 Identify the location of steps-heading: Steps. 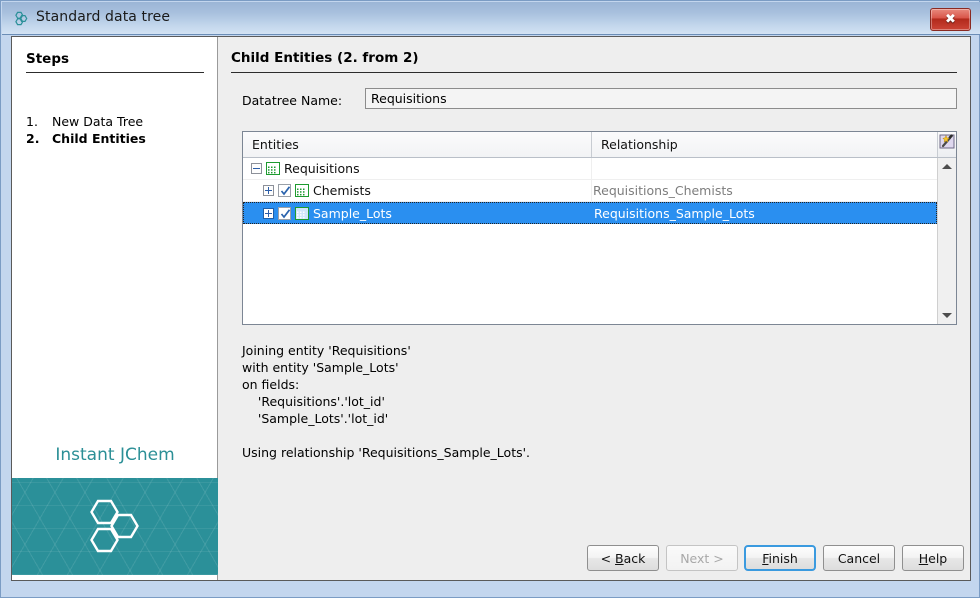
(48, 59).